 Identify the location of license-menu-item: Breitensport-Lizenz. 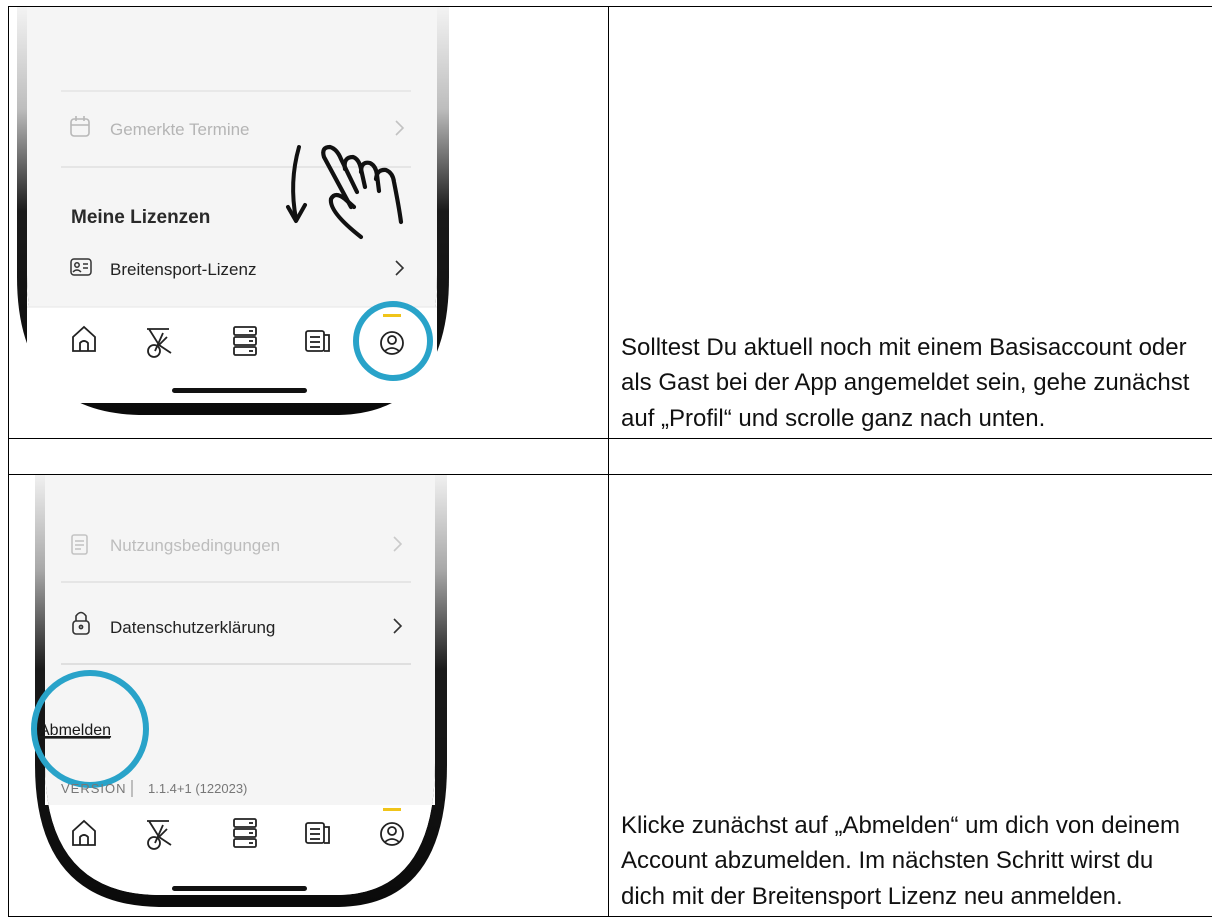
(183, 269).